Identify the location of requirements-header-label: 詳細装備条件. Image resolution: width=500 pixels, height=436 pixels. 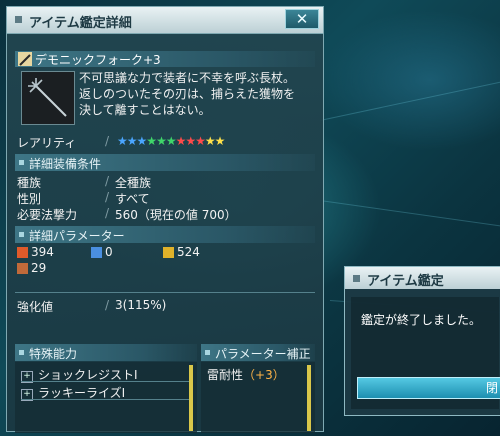
(65, 164).